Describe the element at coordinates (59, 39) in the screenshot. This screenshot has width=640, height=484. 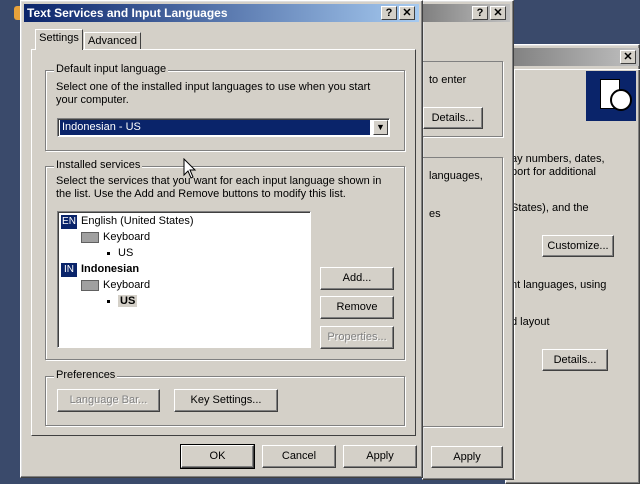
I see `tab-settings: Settings` at that location.